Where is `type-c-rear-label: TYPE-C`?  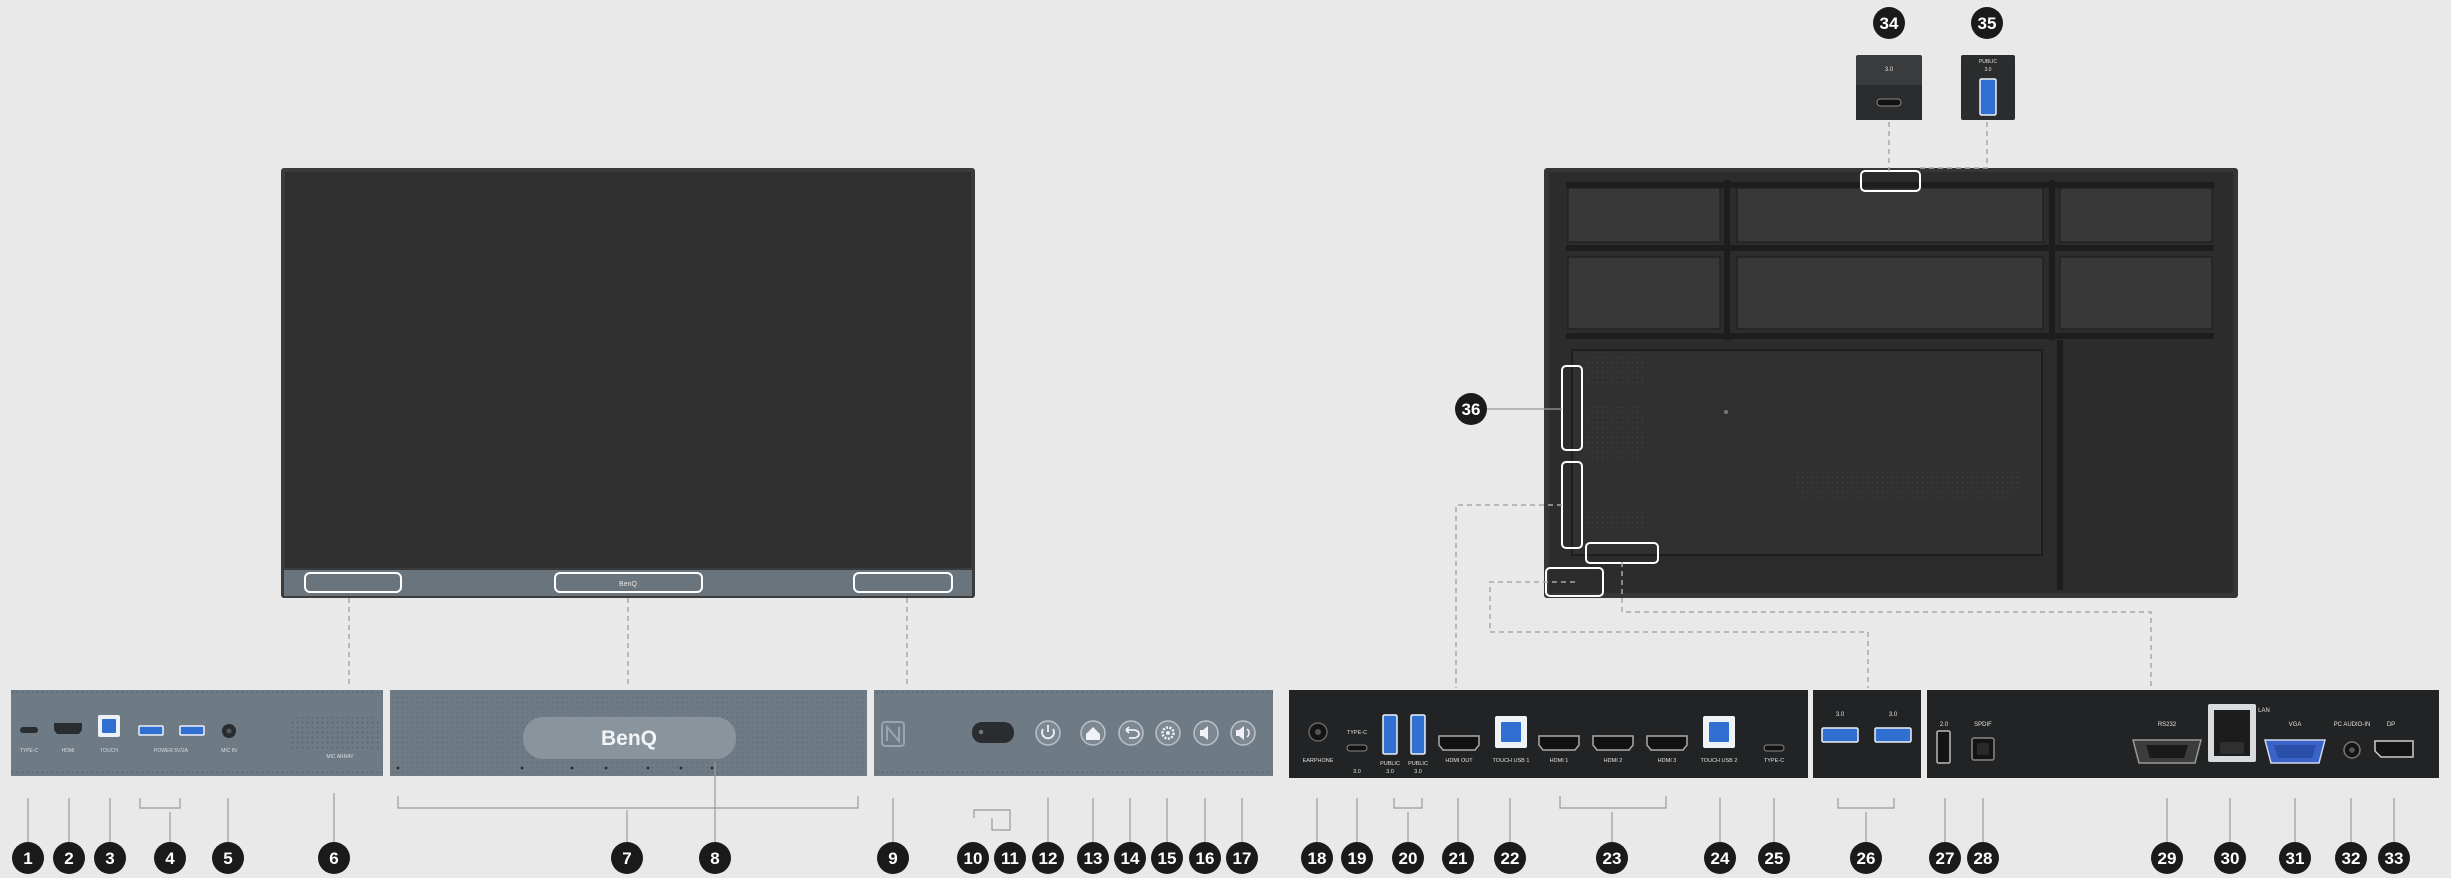 type-c-rear-label: TYPE-C is located at coordinates (1774, 761).